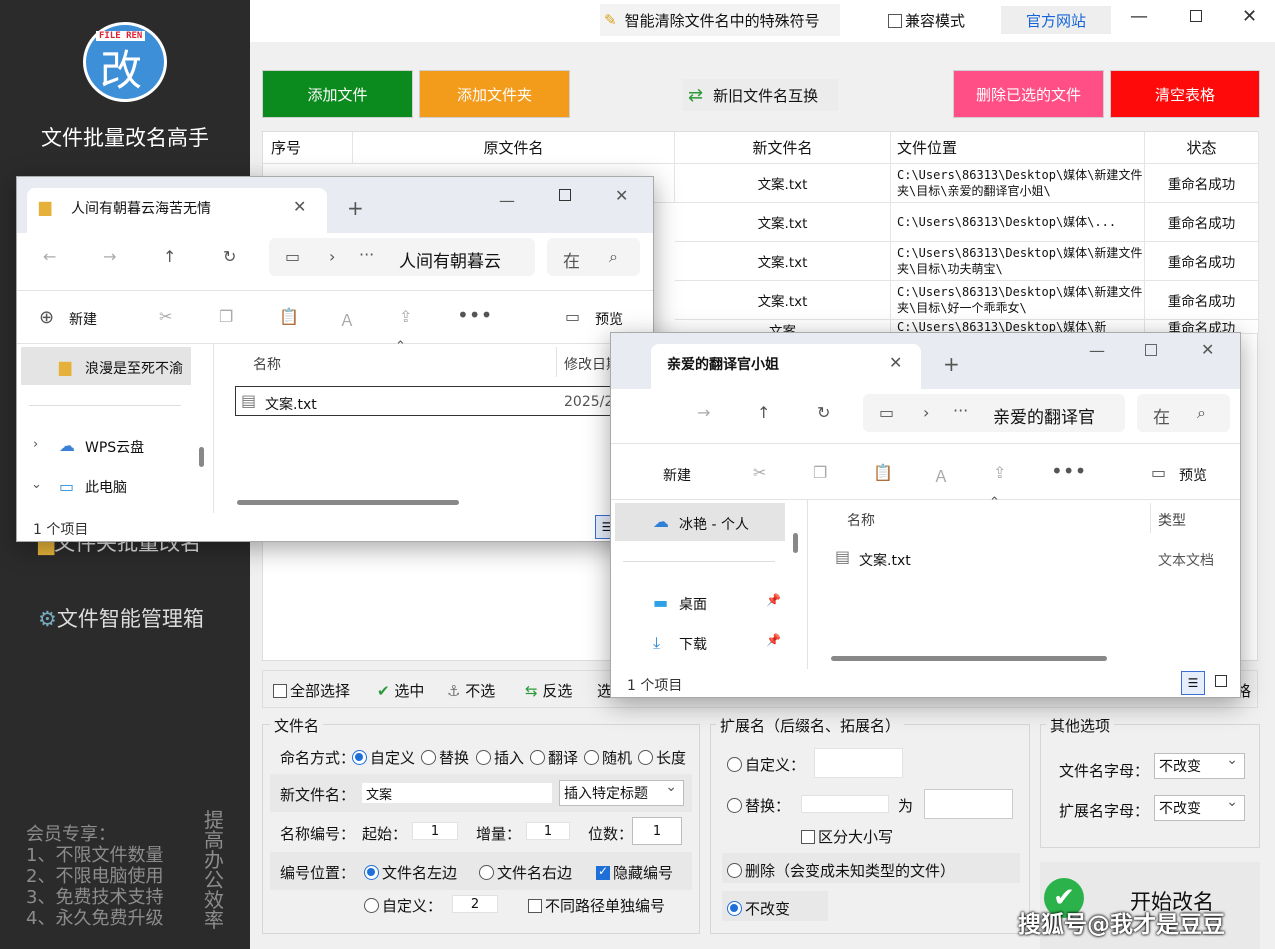  Describe the element at coordinates (608, 757) in the screenshot. I see `method-random-radio: 随机` at that location.